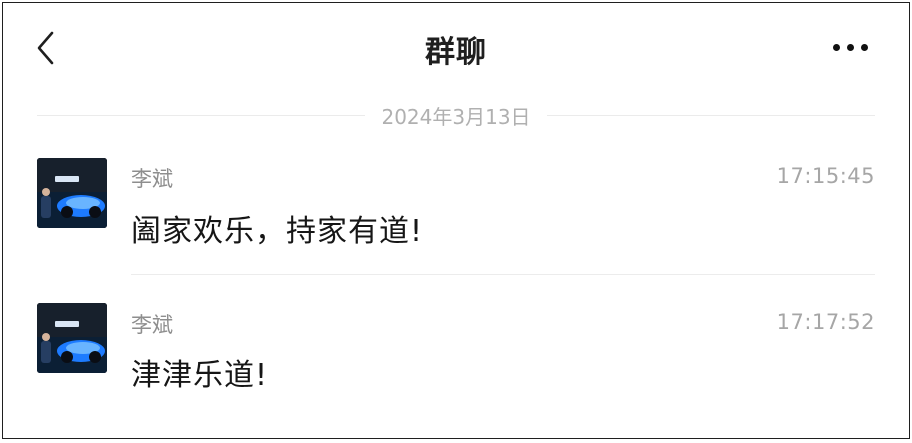 The width and height of the screenshot is (912, 443). Describe the element at coordinates (825, 322) in the screenshot. I see `message-time: 17:17:52` at that location.